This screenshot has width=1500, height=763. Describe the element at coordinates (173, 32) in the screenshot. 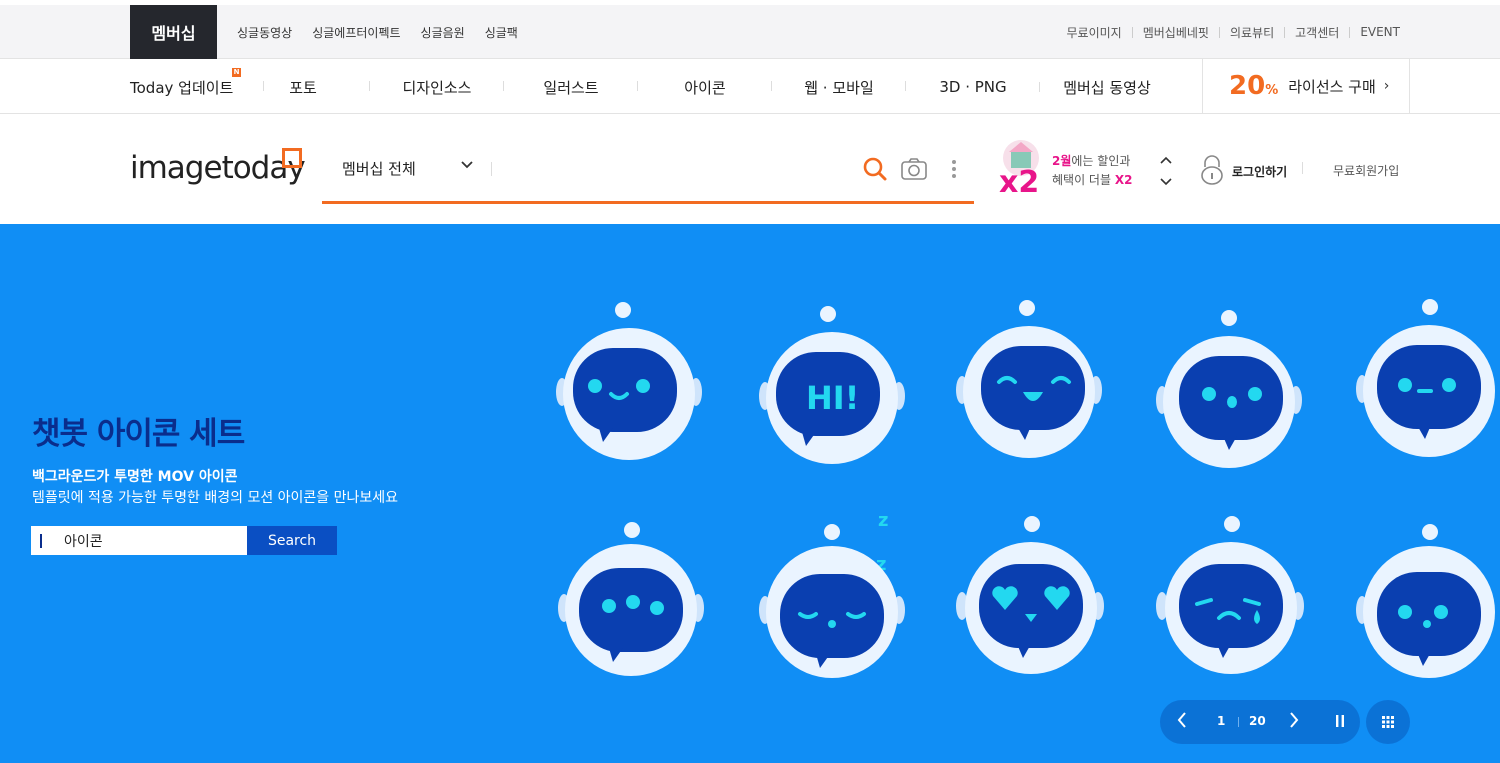

I see `membership-tab: 멤버십` at that location.